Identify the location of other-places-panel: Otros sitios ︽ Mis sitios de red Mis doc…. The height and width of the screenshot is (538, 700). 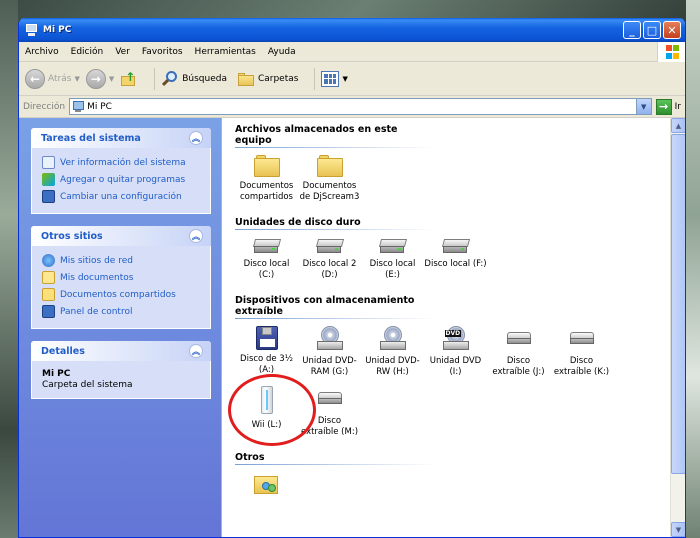
(121, 277).